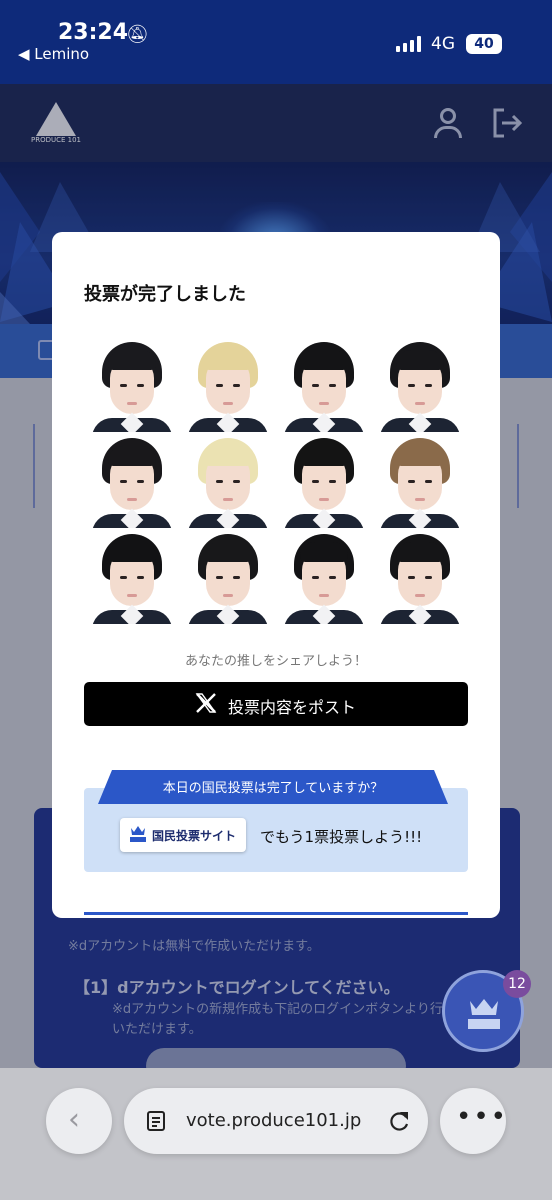  I want to click on address-bar: vote.produce101.jp, so click(276, 1121).